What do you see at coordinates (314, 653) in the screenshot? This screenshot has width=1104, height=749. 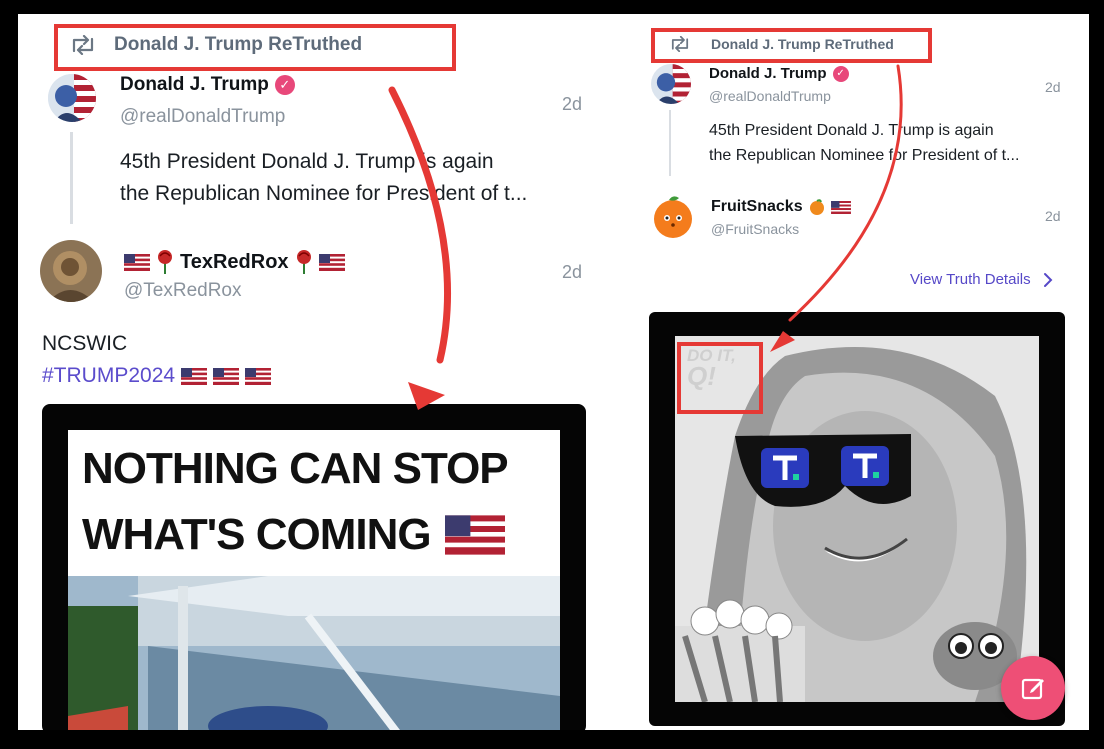 I see `video-frame` at bounding box center [314, 653].